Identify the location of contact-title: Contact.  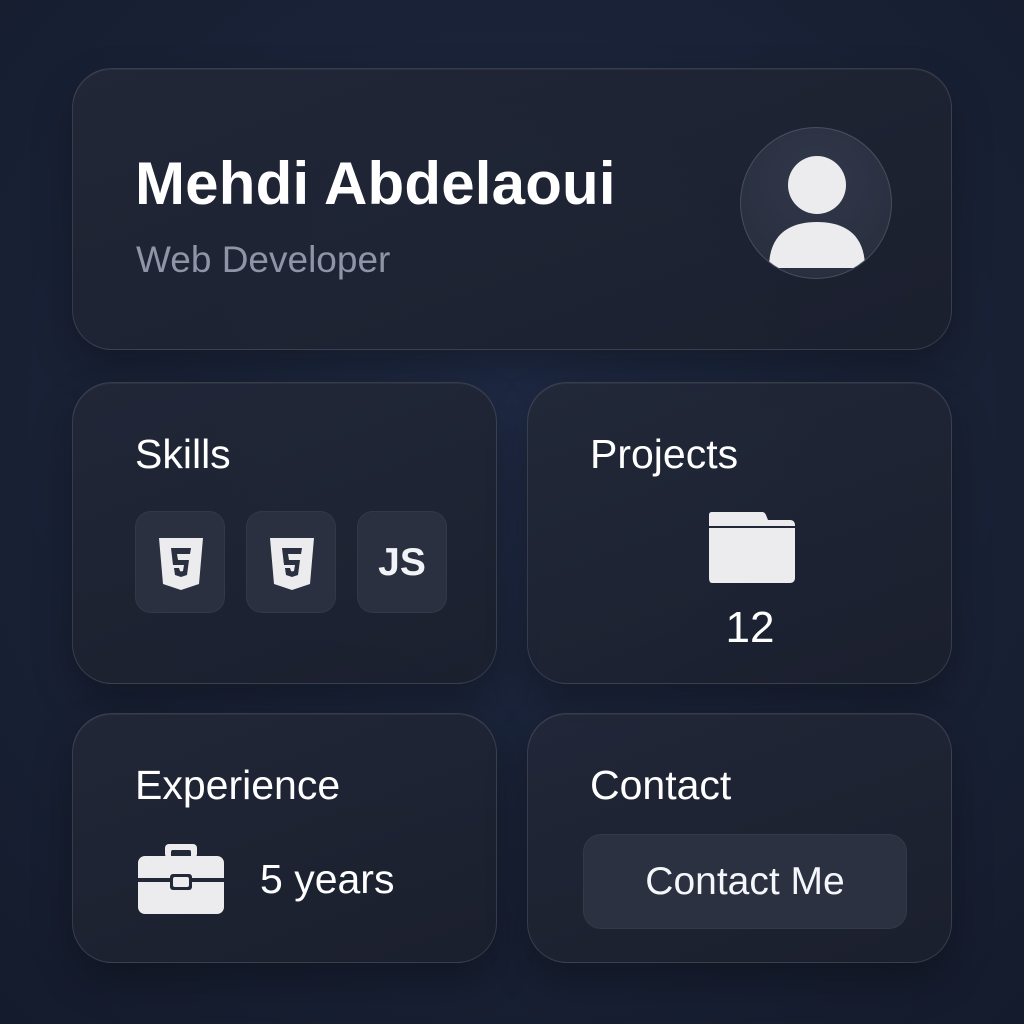
(661, 785).